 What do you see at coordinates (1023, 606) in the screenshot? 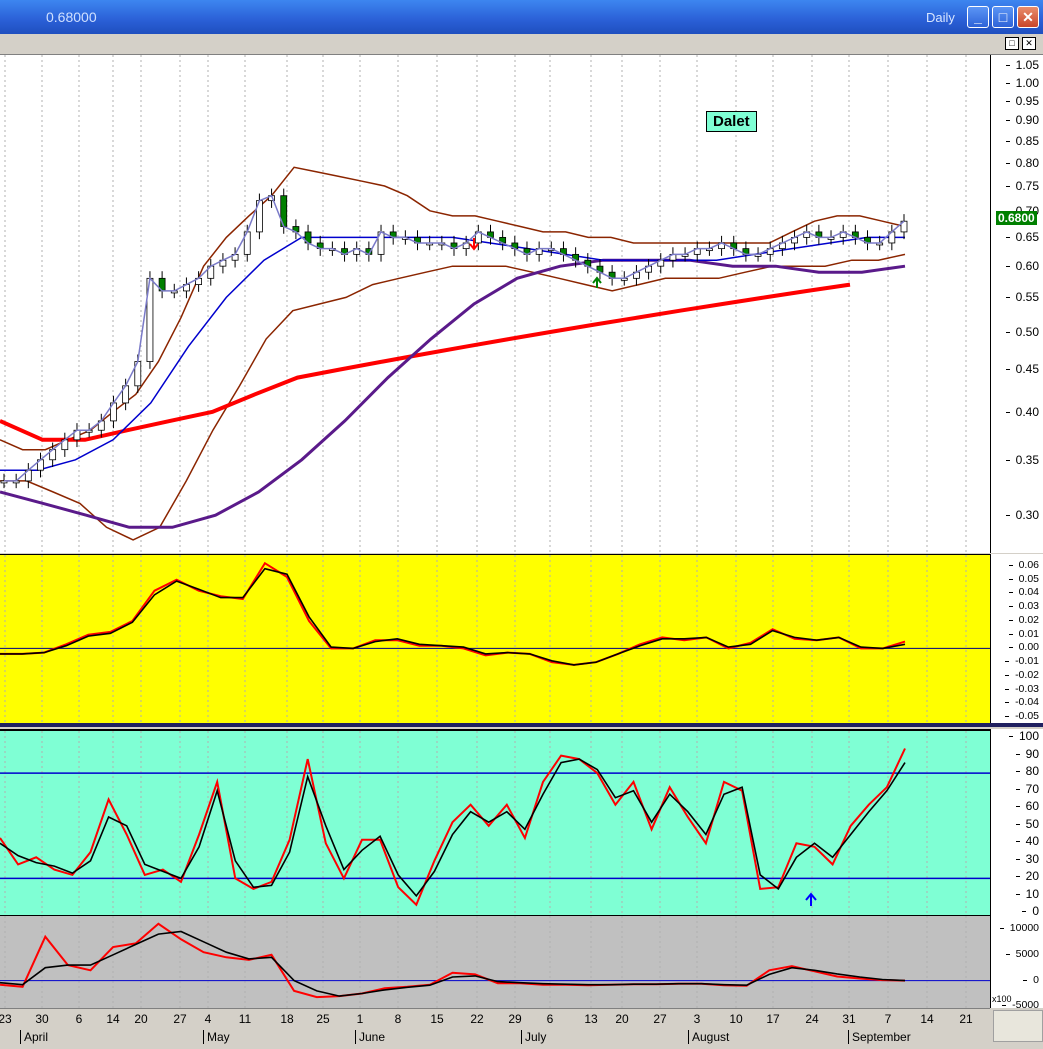
I see `scale-tick-label: 0.03` at bounding box center [1023, 606].